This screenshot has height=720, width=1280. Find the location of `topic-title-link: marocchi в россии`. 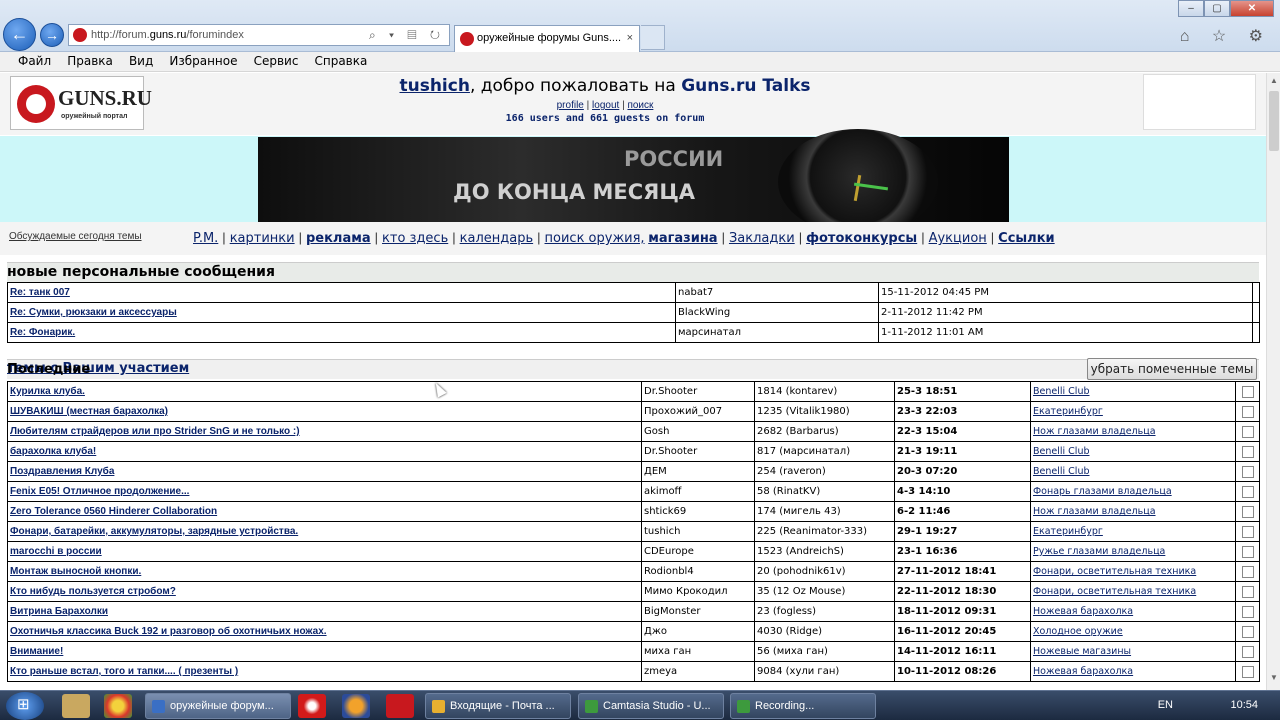

topic-title-link: marocchi в россии is located at coordinates (56, 551).